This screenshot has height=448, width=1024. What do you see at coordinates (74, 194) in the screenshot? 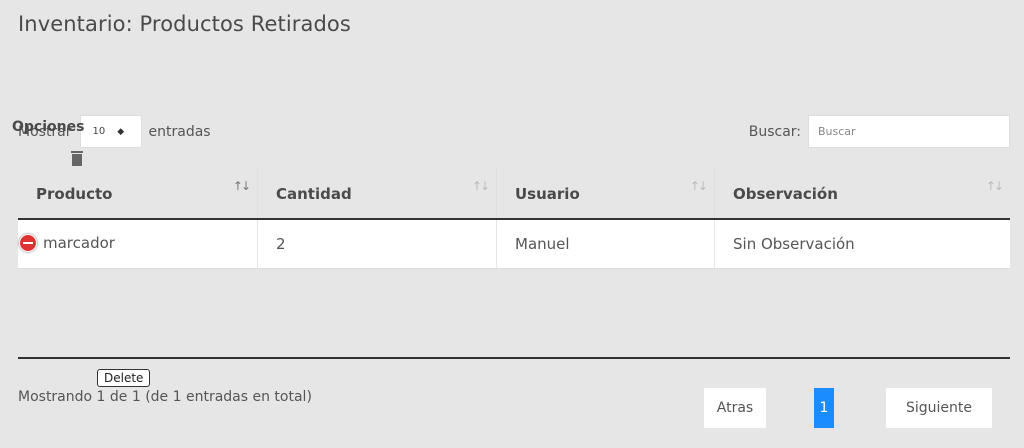
I see `column-label: Producto` at bounding box center [74, 194].